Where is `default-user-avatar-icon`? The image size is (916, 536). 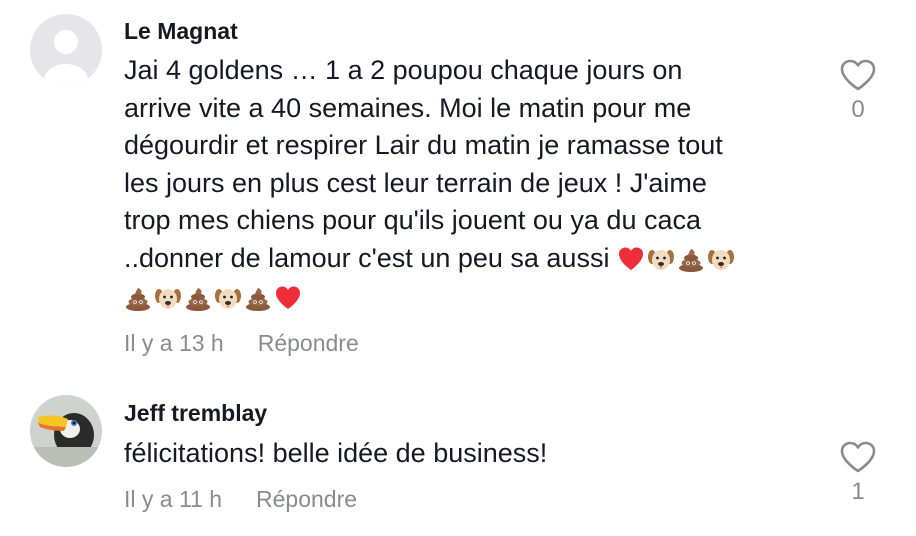 default-user-avatar-icon is located at coordinates (66, 50).